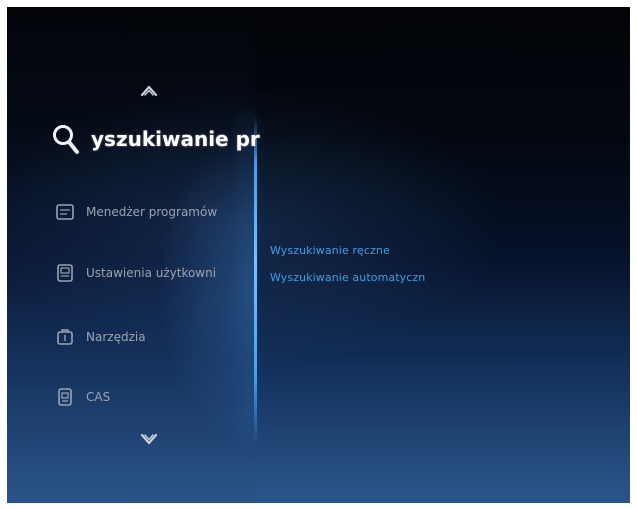 This screenshot has width=637, height=509. Describe the element at coordinates (347, 250) in the screenshot. I see `submenu-item-manual-search: Wyszukiwanie ręczne` at that location.